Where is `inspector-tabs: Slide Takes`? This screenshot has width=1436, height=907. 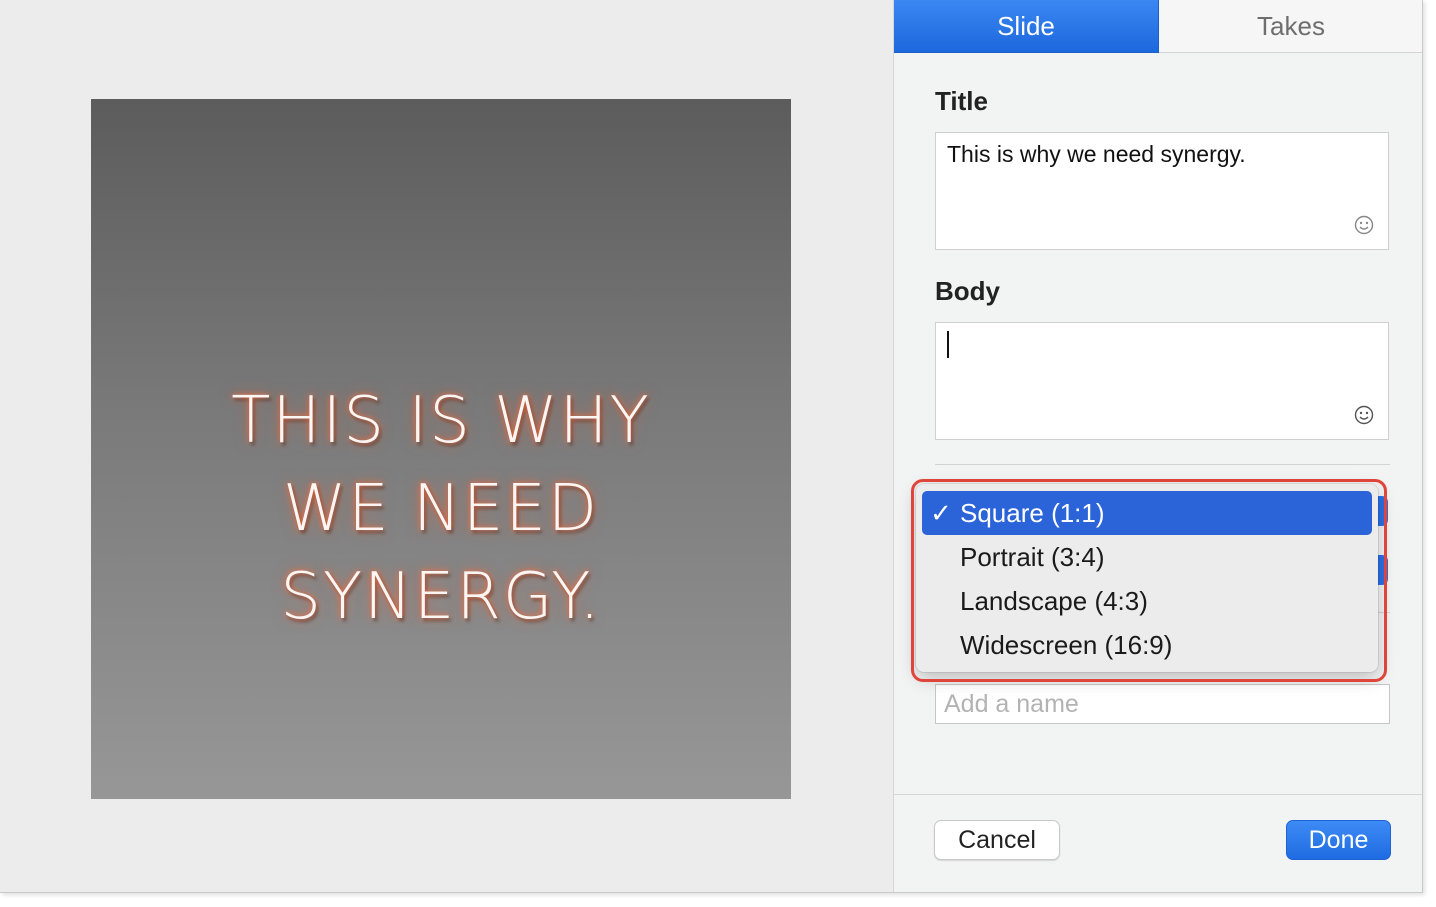
inspector-tabs: Slide Takes is located at coordinates (1158, 26).